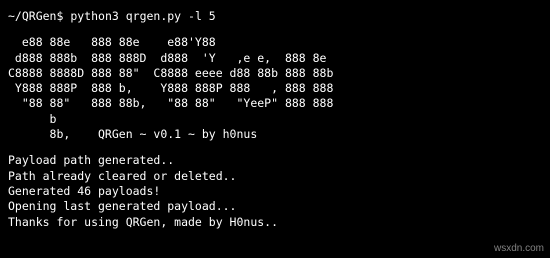 The image size is (550, 258). I want to click on prompt: ~/QRGen$, so click(36, 16).